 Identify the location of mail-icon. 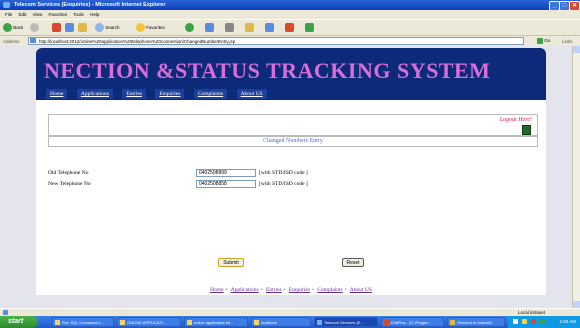
(209, 28).